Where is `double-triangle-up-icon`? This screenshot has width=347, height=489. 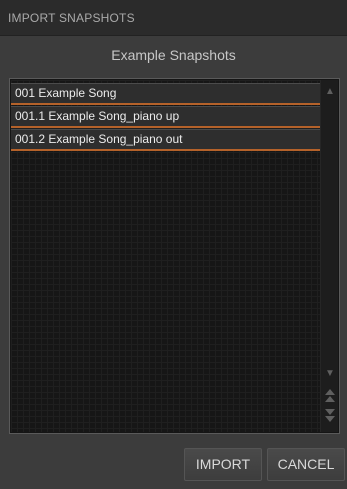 double-triangle-up-icon is located at coordinates (330, 396).